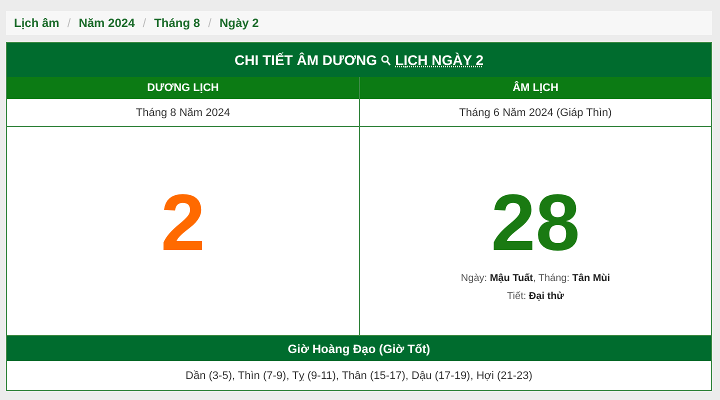 The width and height of the screenshot is (720, 400). I want to click on month-label: Tháng 6 Năm 2024 (Giáp Thìn), so click(535, 112).